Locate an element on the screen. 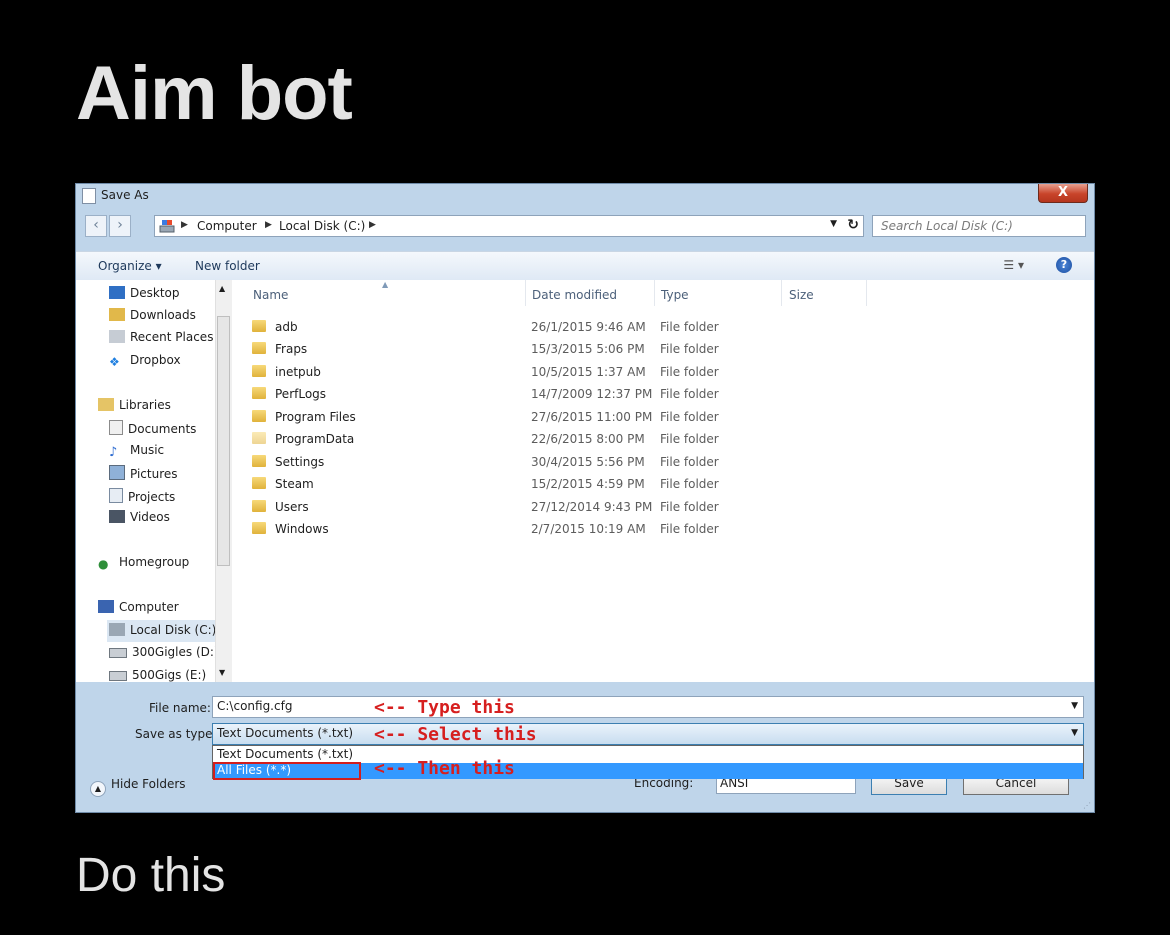 This screenshot has height=935, width=1170. nav-item-homegroup: ● Homegroup is located at coordinates (143, 563).